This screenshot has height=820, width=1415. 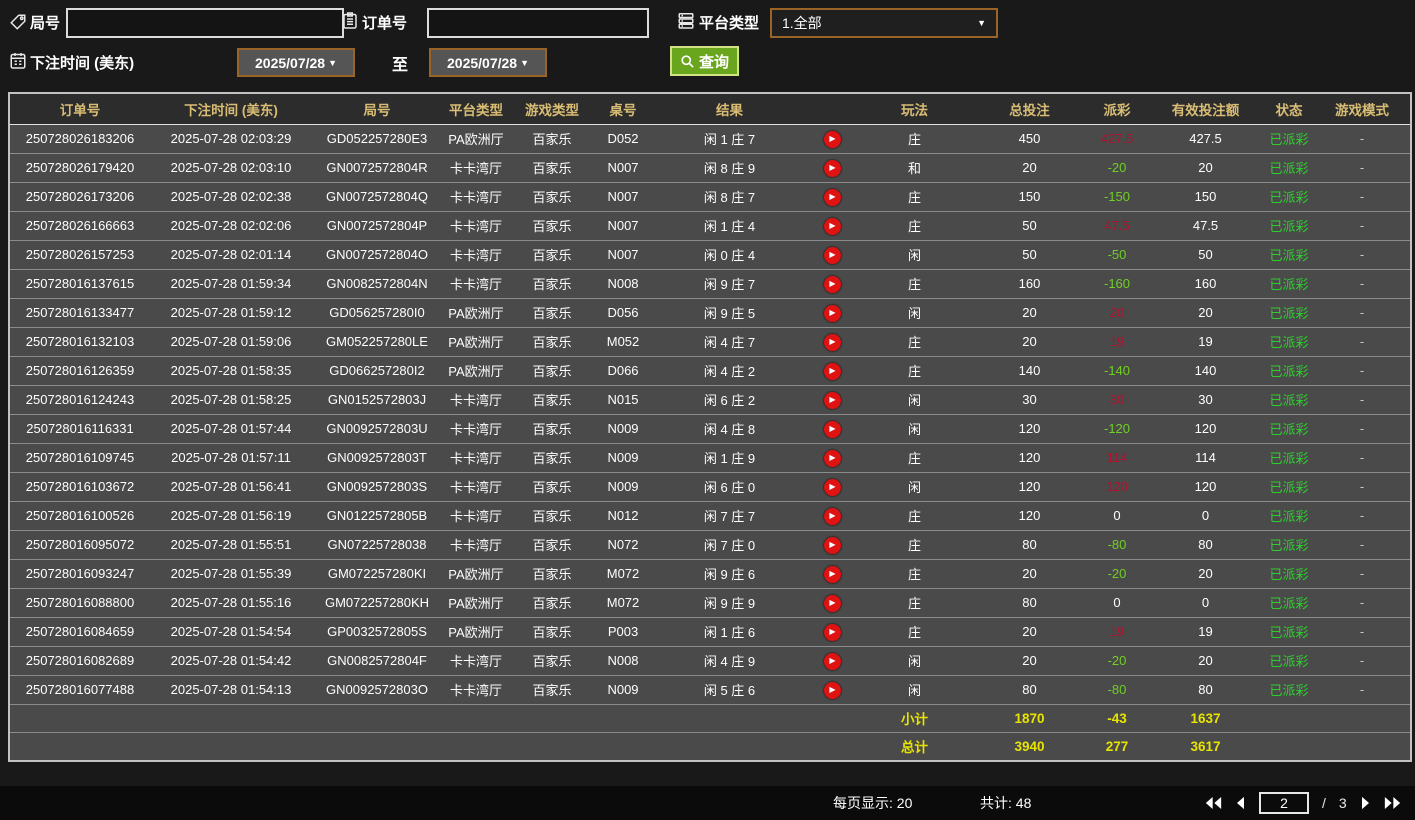 I want to click on cell-result: 闲 7 庄 0, so click(x=729, y=545).